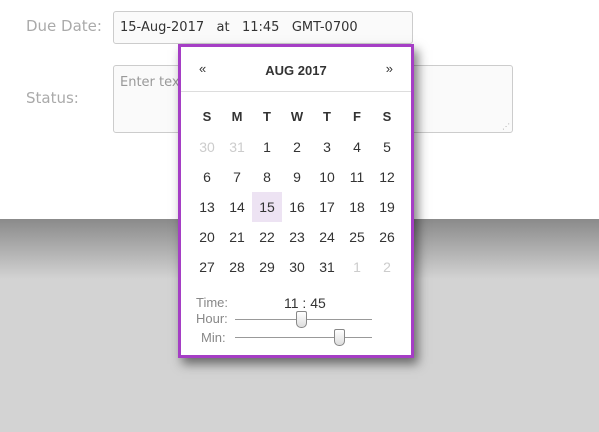  Describe the element at coordinates (387, 177) in the screenshot. I see `day-cell: 12` at that location.